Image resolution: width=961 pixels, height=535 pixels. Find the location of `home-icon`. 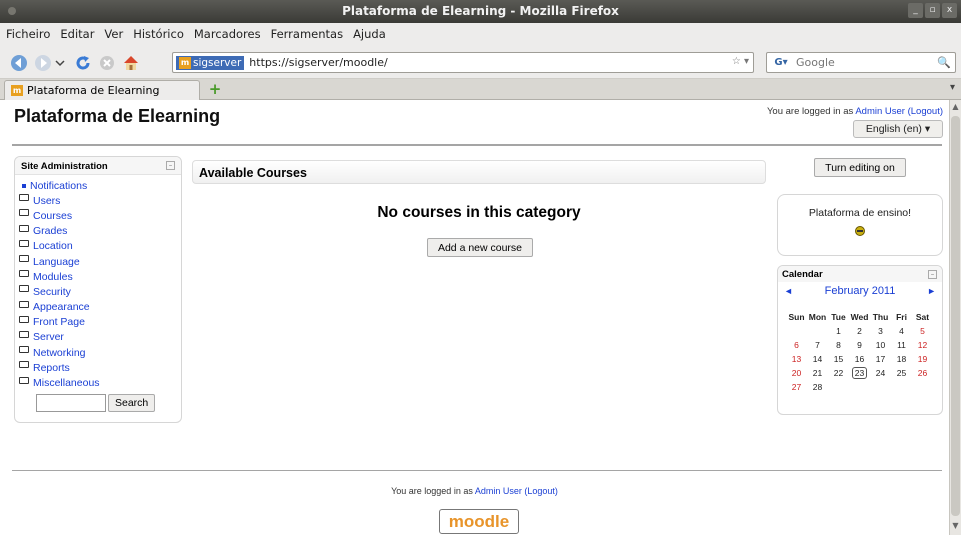

home-icon is located at coordinates (131, 63).